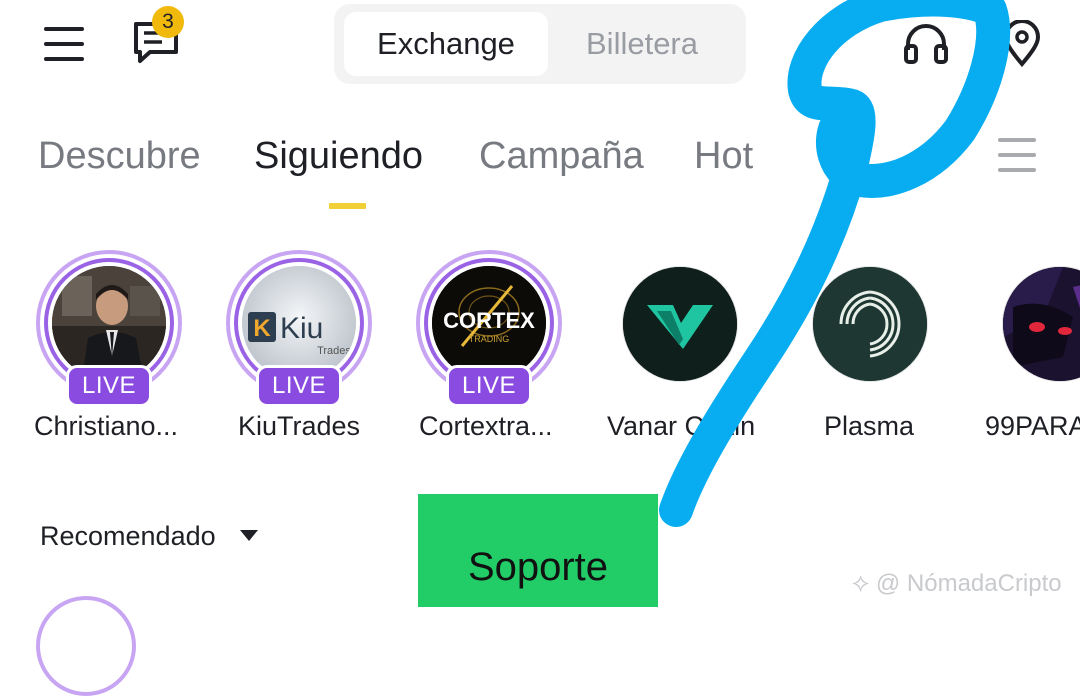 The height and width of the screenshot is (696, 1080). What do you see at coordinates (489, 320) in the screenshot?
I see `svg-text: CORTEX` at bounding box center [489, 320].